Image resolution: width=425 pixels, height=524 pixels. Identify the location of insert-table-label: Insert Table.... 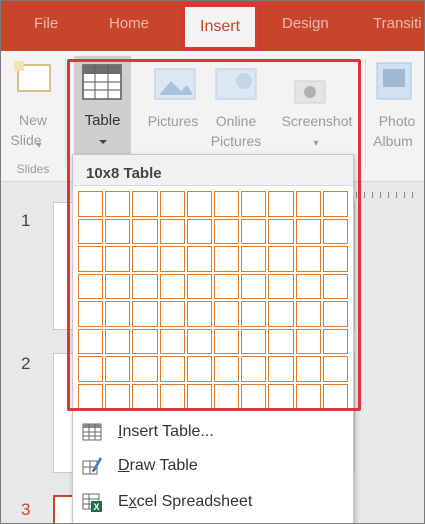
(166, 431).